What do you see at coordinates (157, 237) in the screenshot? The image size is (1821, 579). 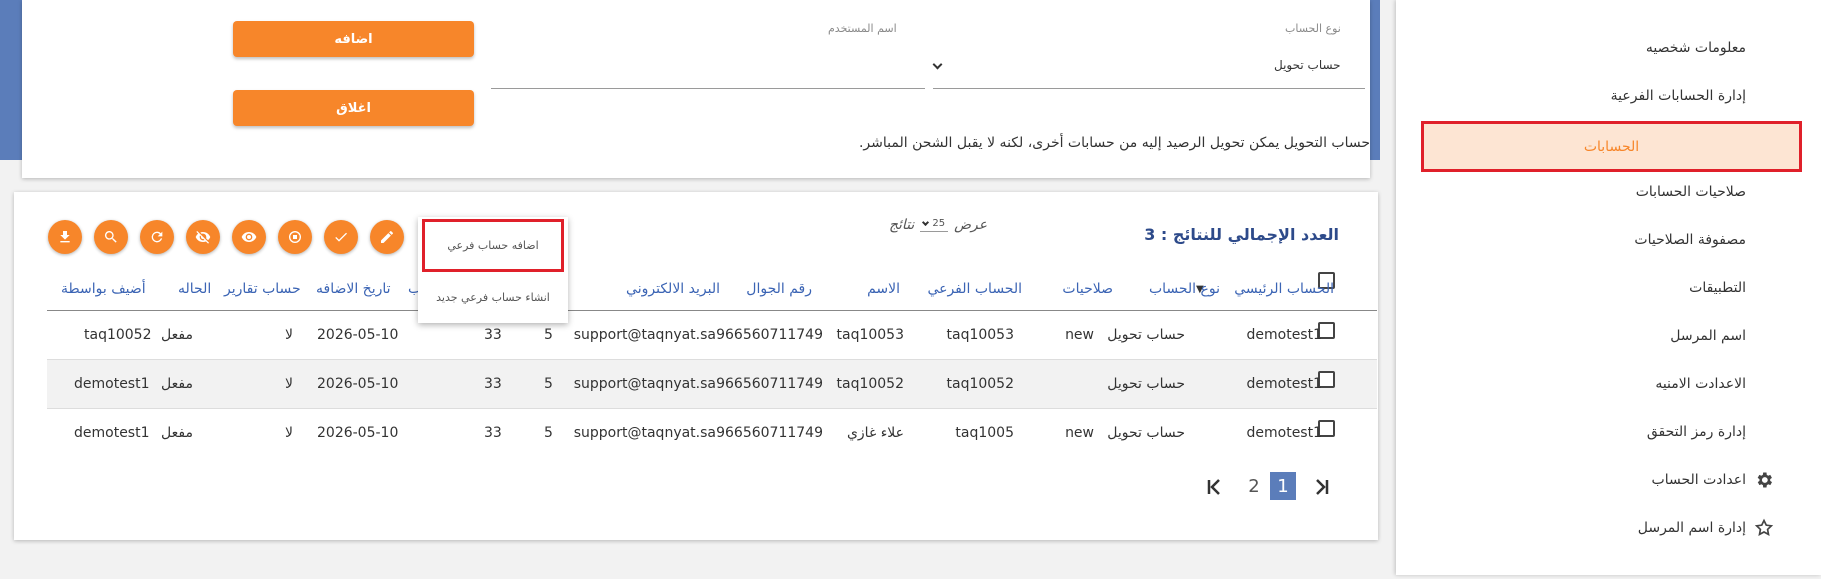 I see `refresh-icon` at bounding box center [157, 237].